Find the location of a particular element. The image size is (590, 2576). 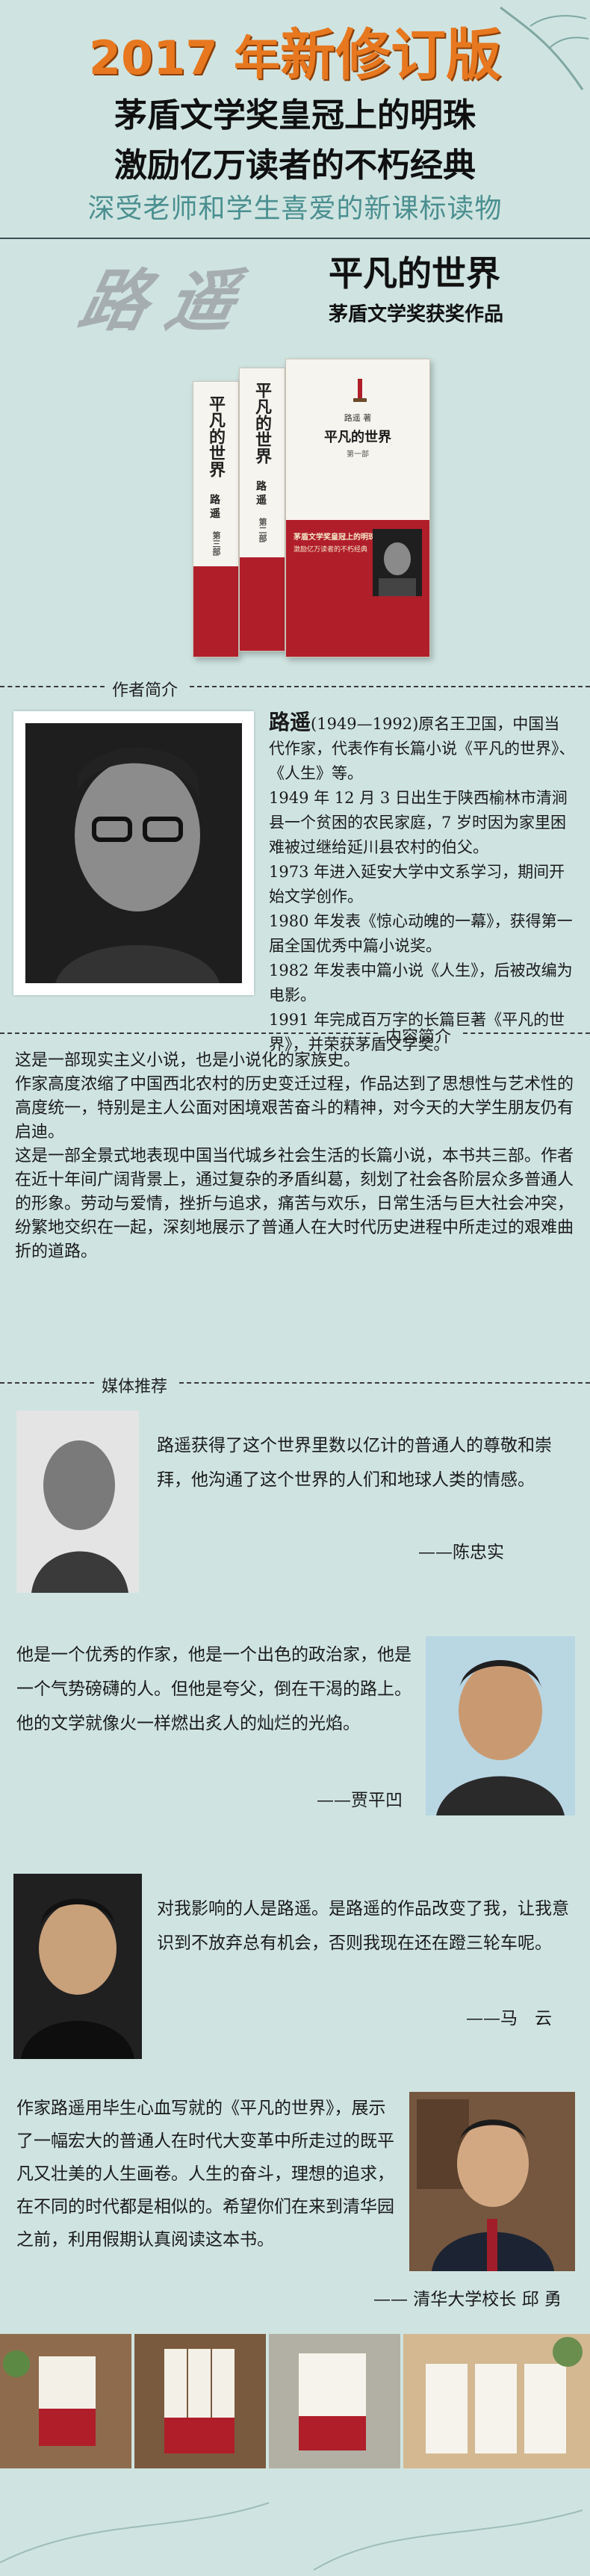

book-spine-2: 平凡的世界 路 遥 第二部 is located at coordinates (262, 509).